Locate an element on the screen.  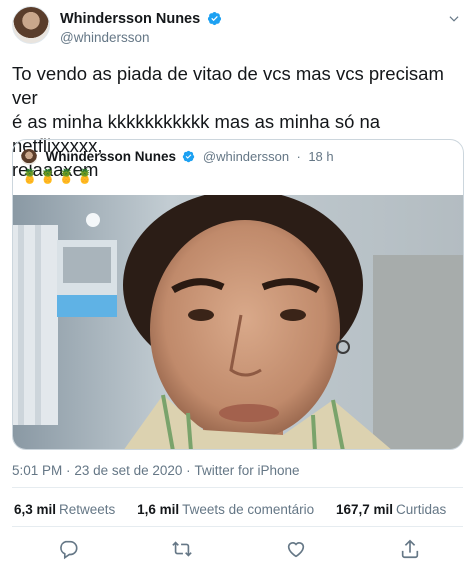
retweets-stat: 6,3 mil Retweets is located at coordinates (64, 509).